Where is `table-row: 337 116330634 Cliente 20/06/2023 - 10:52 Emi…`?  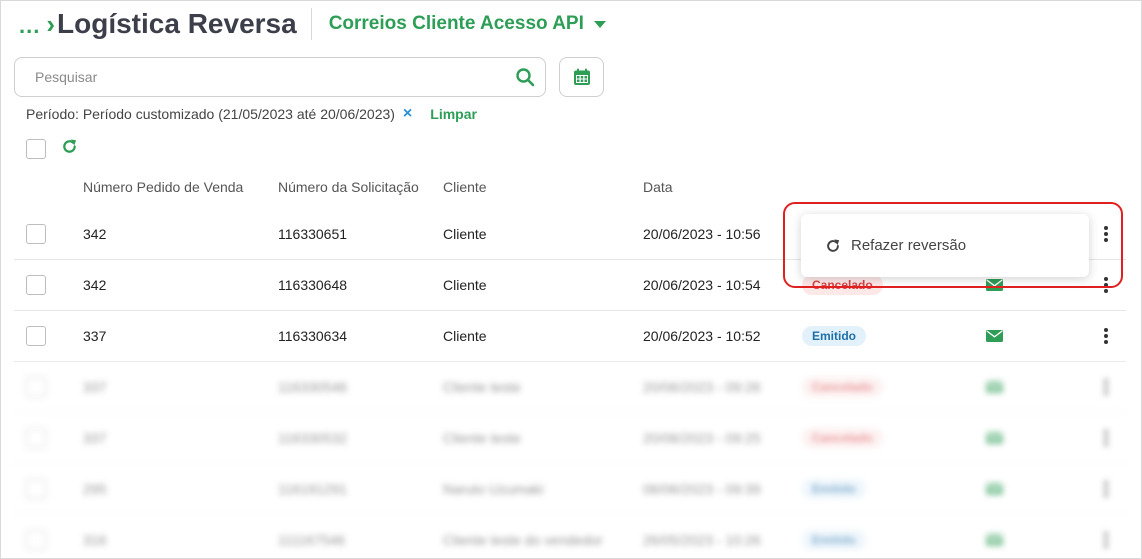
table-row: 337 116330634 Cliente 20/06/2023 - 10:52 Emi… is located at coordinates (570, 336).